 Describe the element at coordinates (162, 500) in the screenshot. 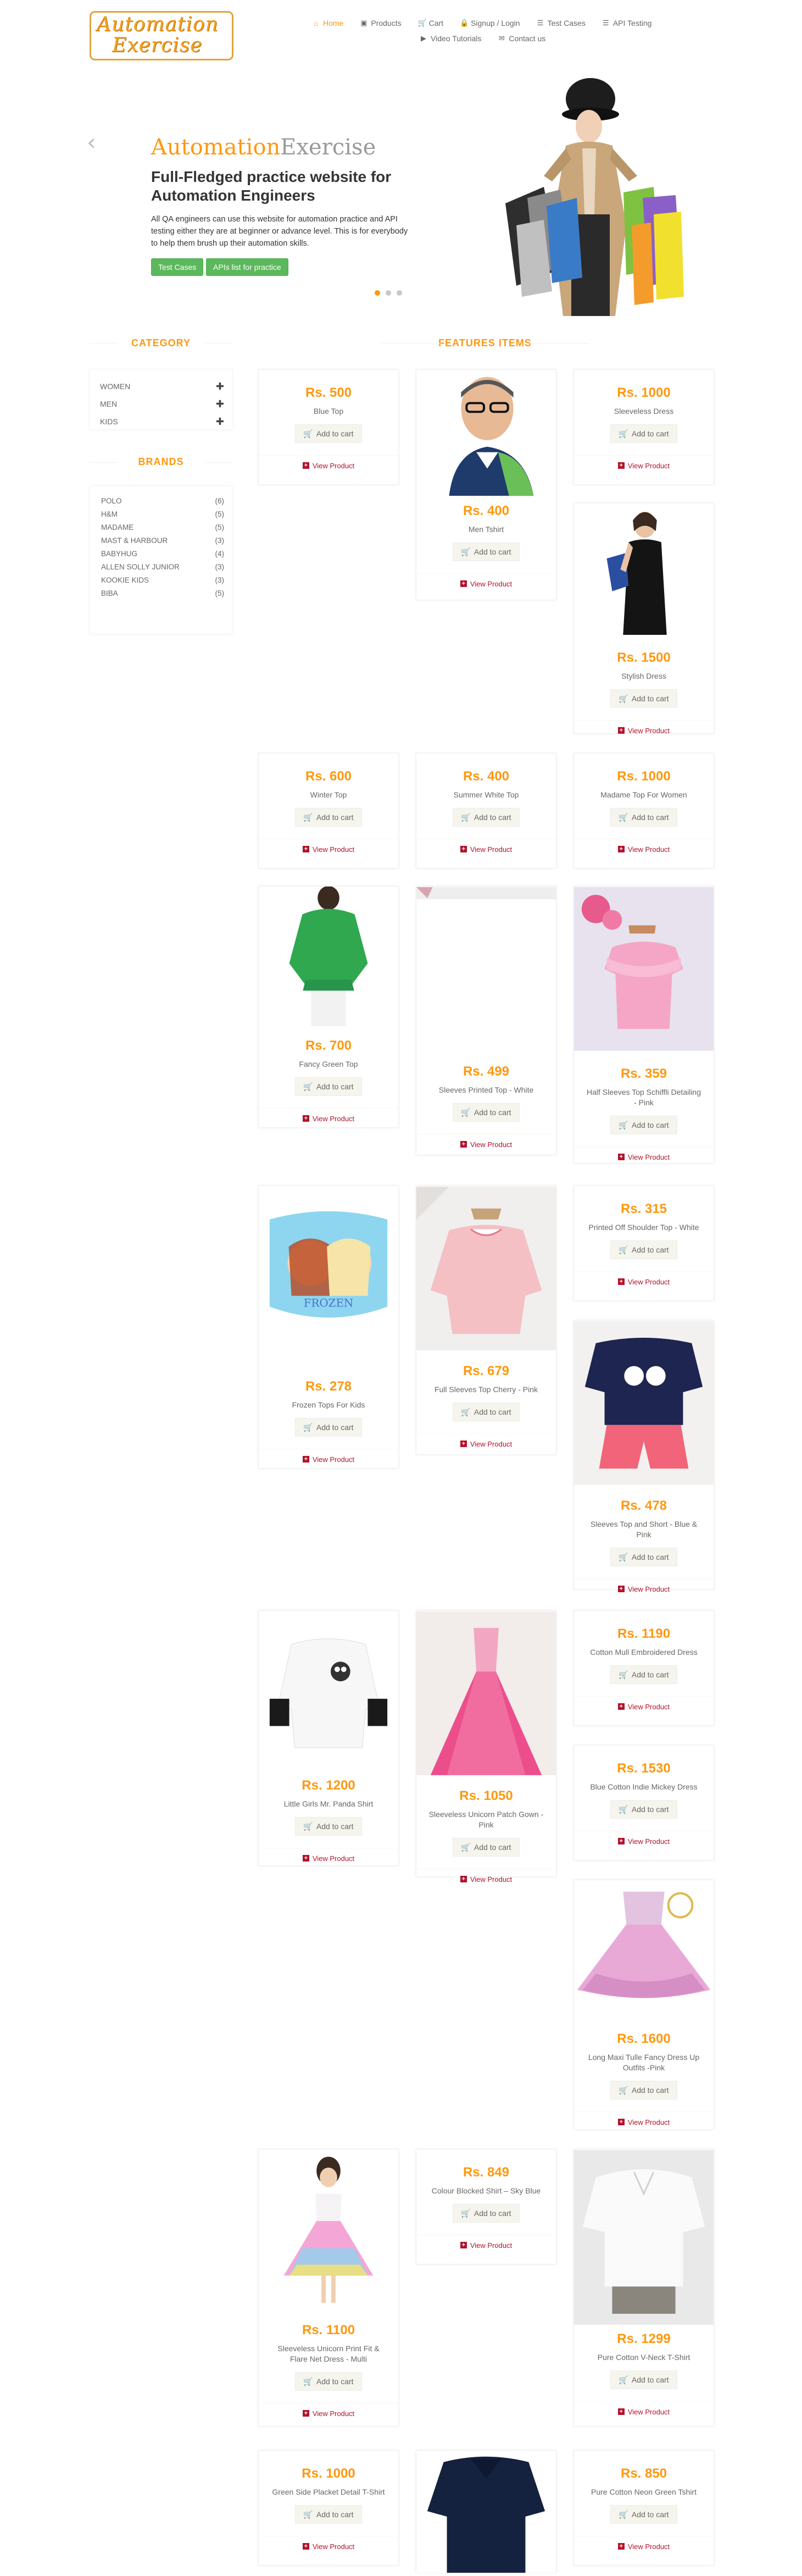

I see `brand-item: Polo (6)` at that location.